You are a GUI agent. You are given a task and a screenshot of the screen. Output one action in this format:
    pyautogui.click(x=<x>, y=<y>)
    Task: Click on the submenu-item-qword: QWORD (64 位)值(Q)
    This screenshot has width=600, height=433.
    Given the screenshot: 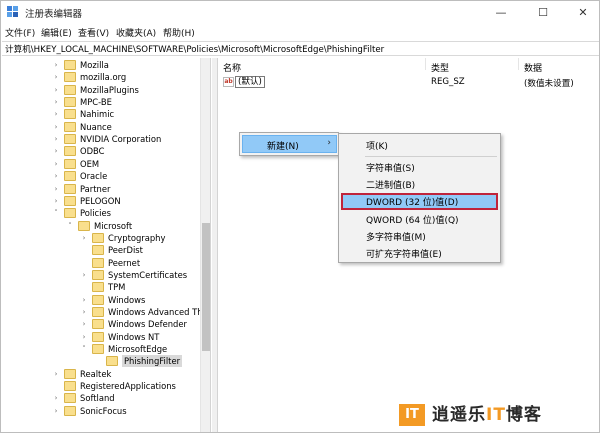 What is the action you would take?
    pyautogui.click(x=419, y=218)
    